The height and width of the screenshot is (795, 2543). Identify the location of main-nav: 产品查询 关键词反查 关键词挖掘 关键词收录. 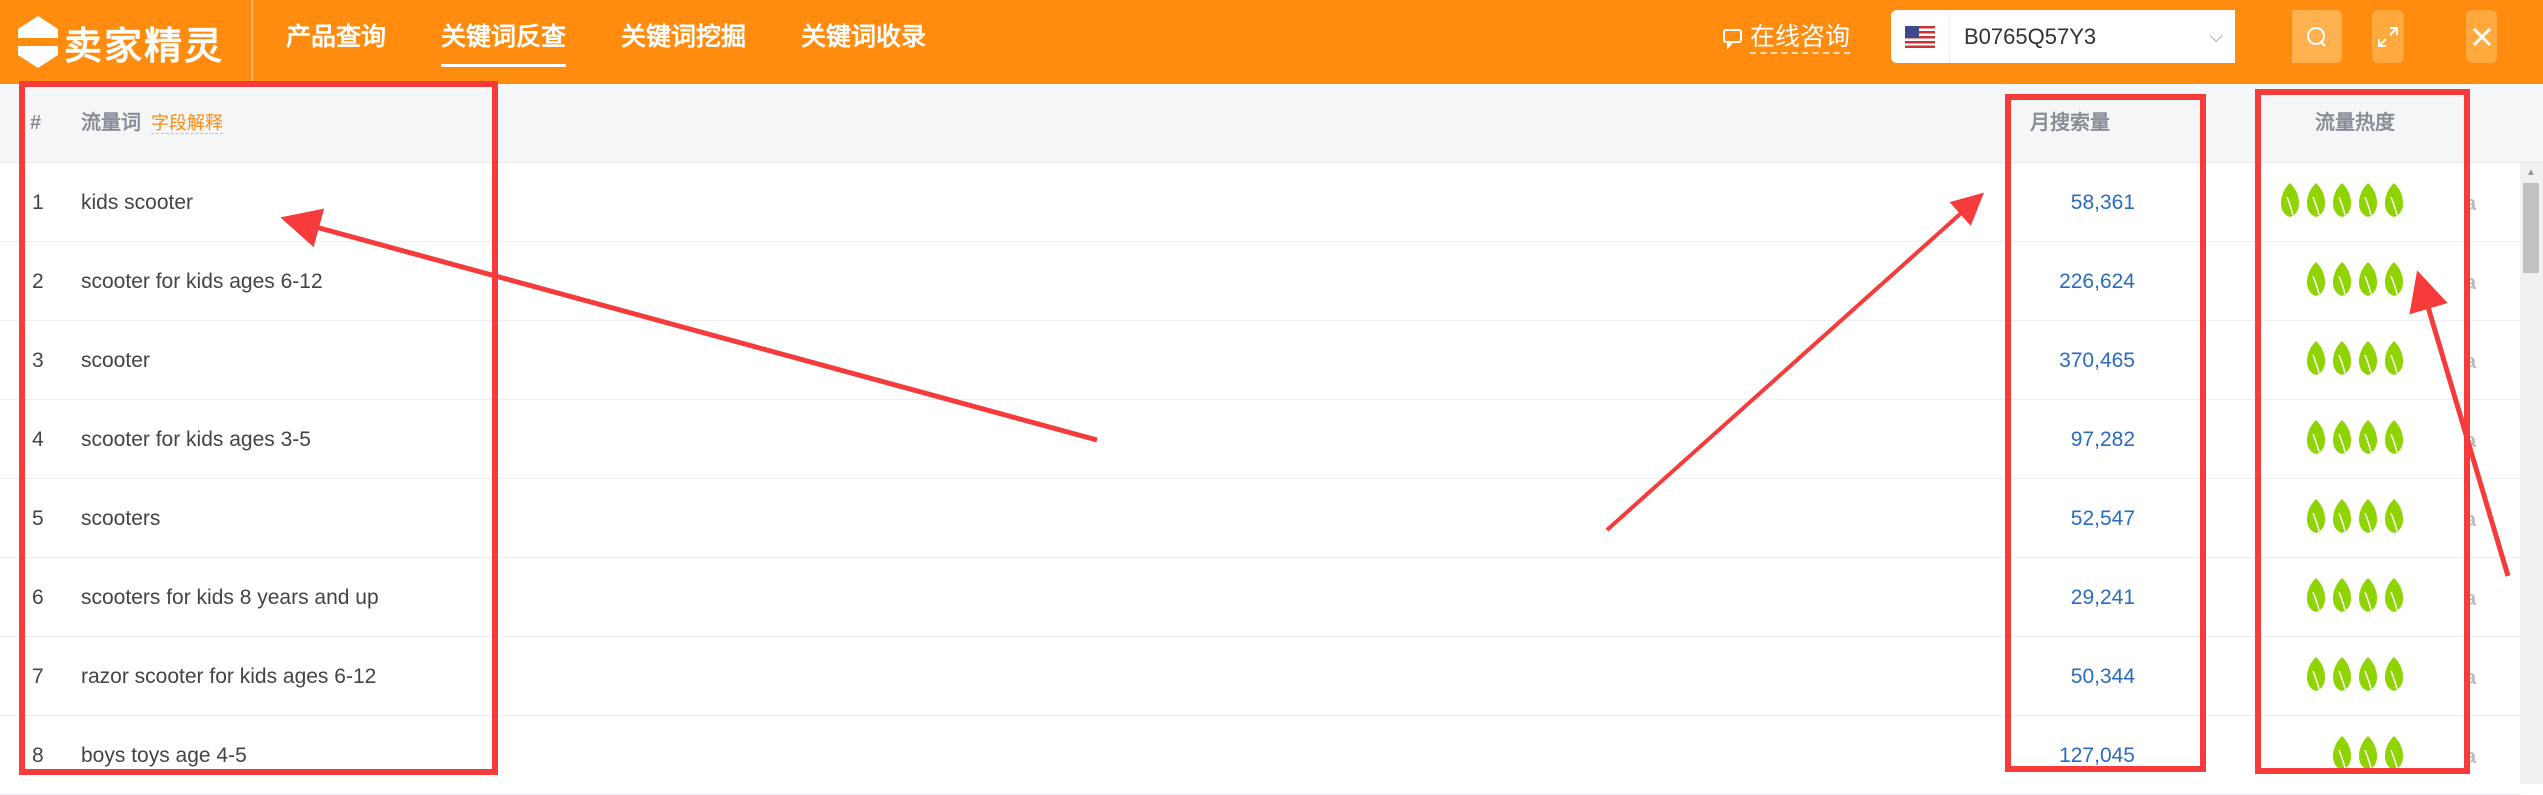
(633, 42).